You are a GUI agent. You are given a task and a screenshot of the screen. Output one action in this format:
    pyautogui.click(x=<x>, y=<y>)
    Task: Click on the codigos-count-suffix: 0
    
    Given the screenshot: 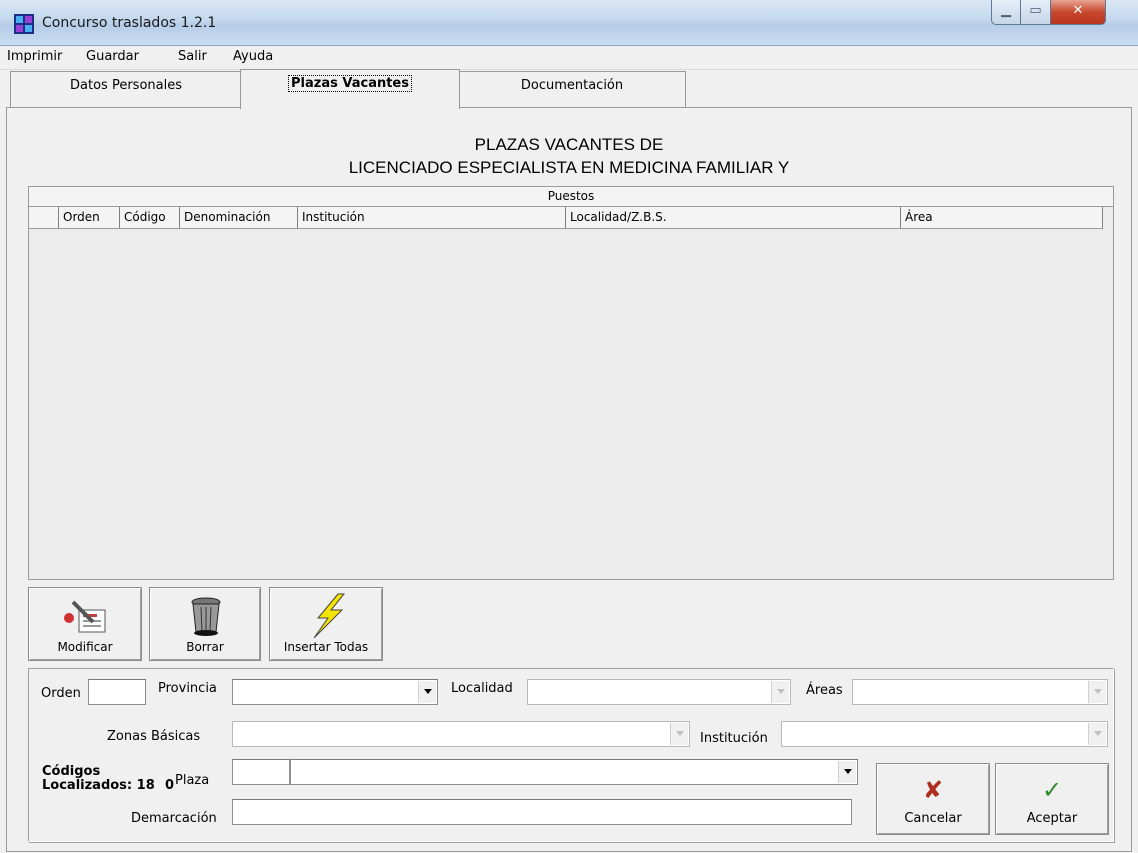 What is the action you would take?
    pyautogui.click(x=170, y=785)
    